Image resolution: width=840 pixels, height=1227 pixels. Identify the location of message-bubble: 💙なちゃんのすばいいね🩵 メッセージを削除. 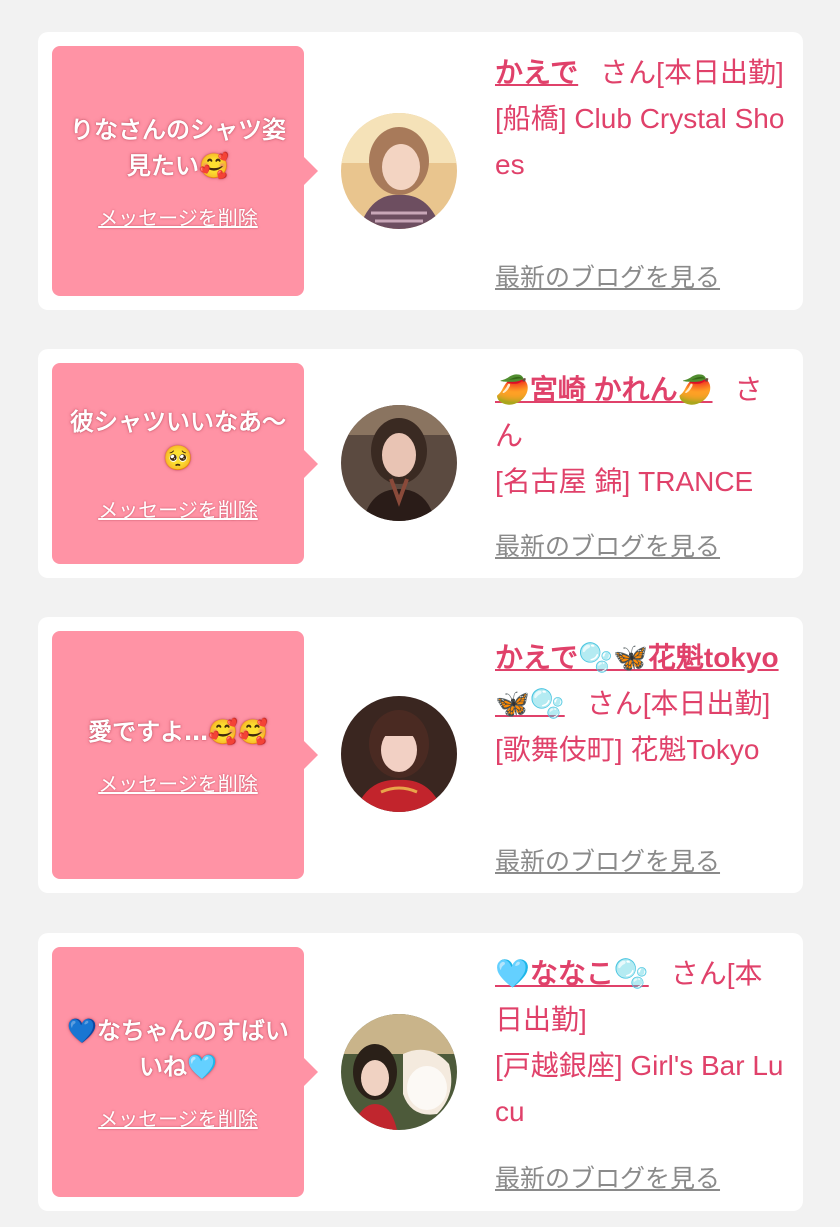
(185, 1072).